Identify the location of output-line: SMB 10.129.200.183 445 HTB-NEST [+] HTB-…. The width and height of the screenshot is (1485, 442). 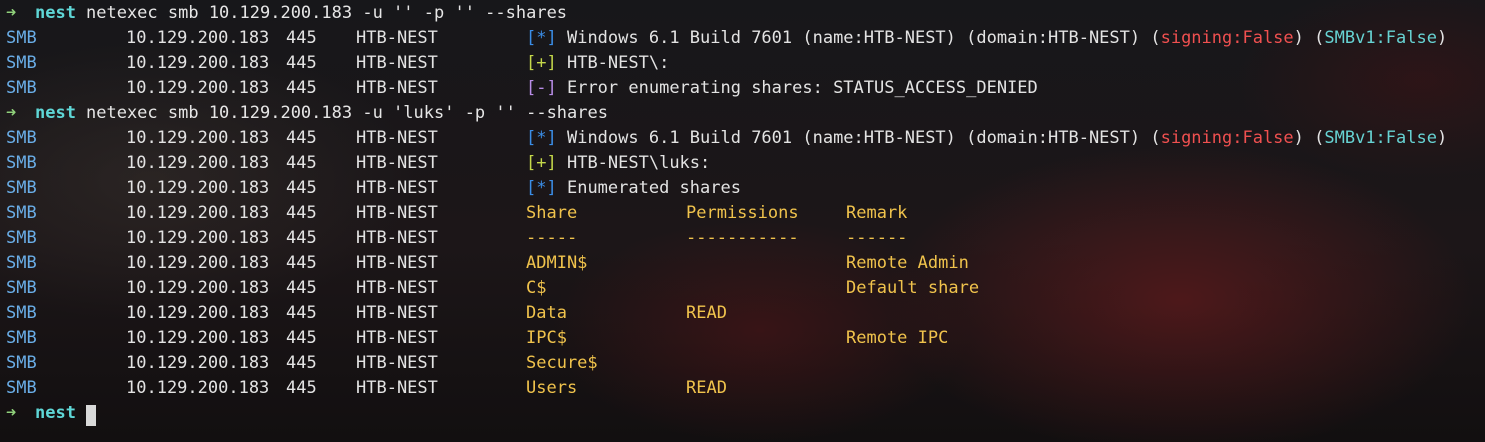
(334, 63).